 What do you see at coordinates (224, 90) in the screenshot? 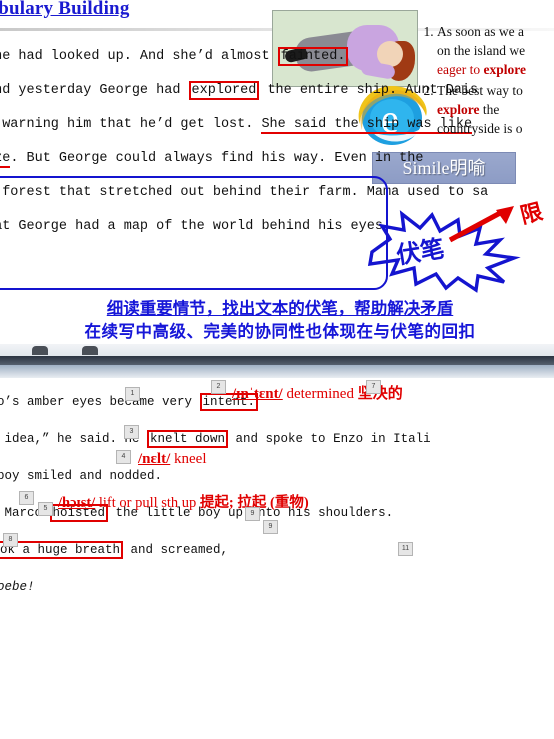
I see `highlight-explored: explored` at bounding box center [224, 90].